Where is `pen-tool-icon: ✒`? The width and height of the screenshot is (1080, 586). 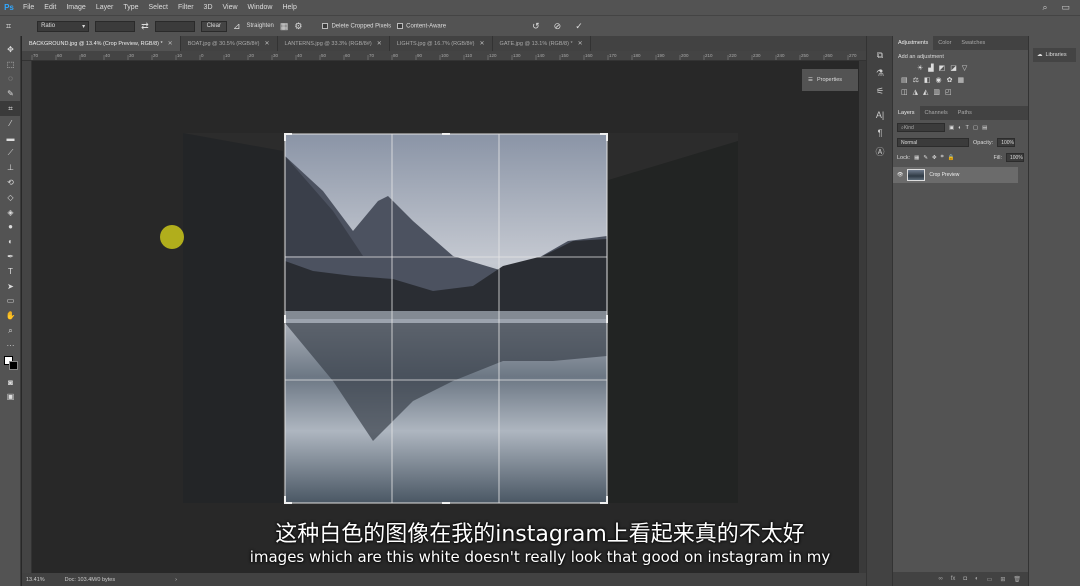
pen-tool-icon: ✒ is located at coordinates (10, 256).